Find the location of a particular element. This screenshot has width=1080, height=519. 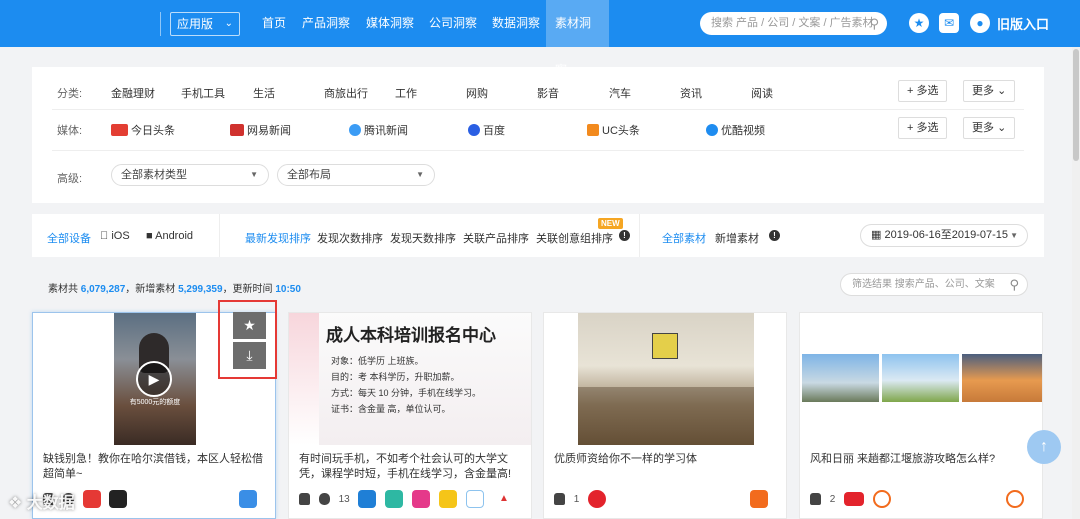

category-chip: 汽车 is located at coordinates (620, 93).